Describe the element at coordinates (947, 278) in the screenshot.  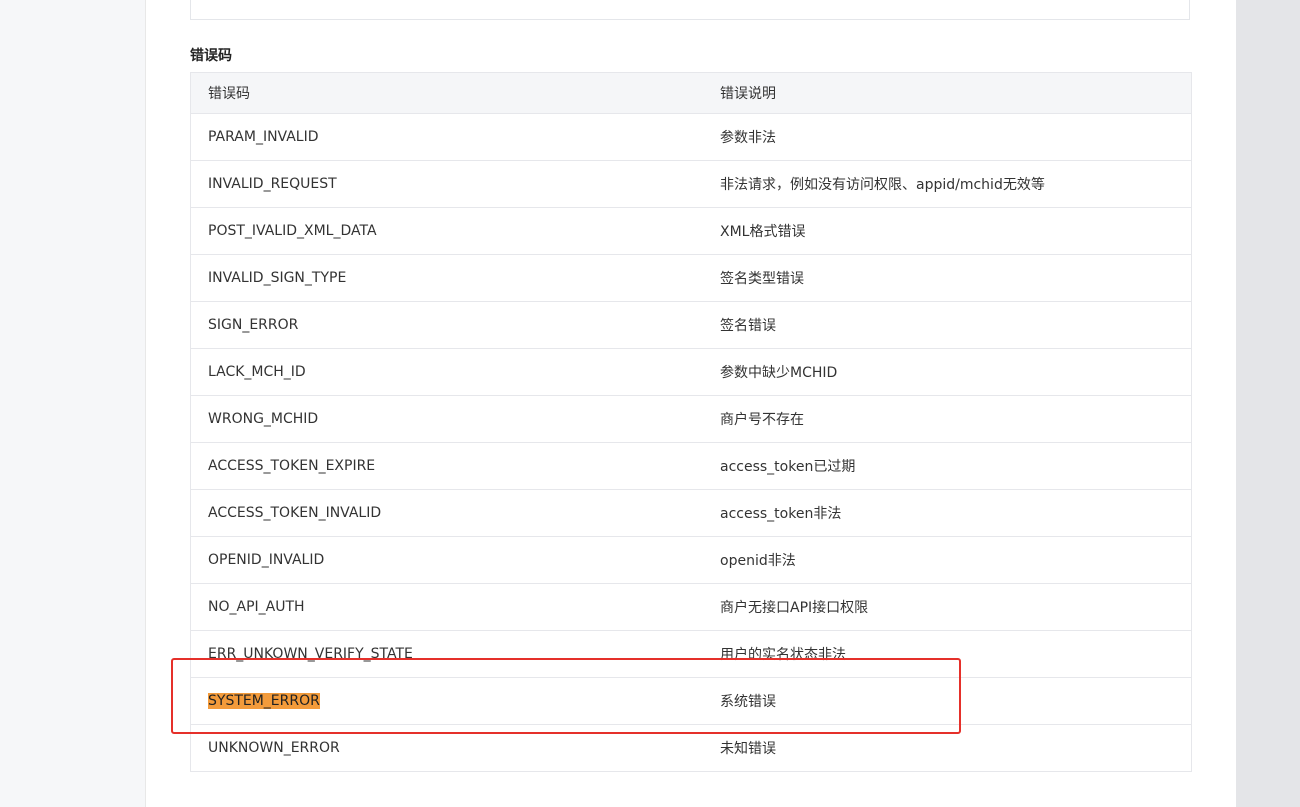
I see `error-desc-cell: 签名类型错误` at that location.